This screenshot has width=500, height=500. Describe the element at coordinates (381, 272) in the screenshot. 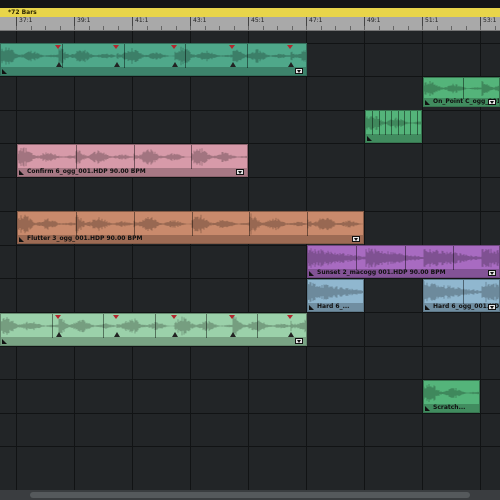

I see `clip-name: Sunset 2_macogg 001.HDP 90.00 BPM` at that location.